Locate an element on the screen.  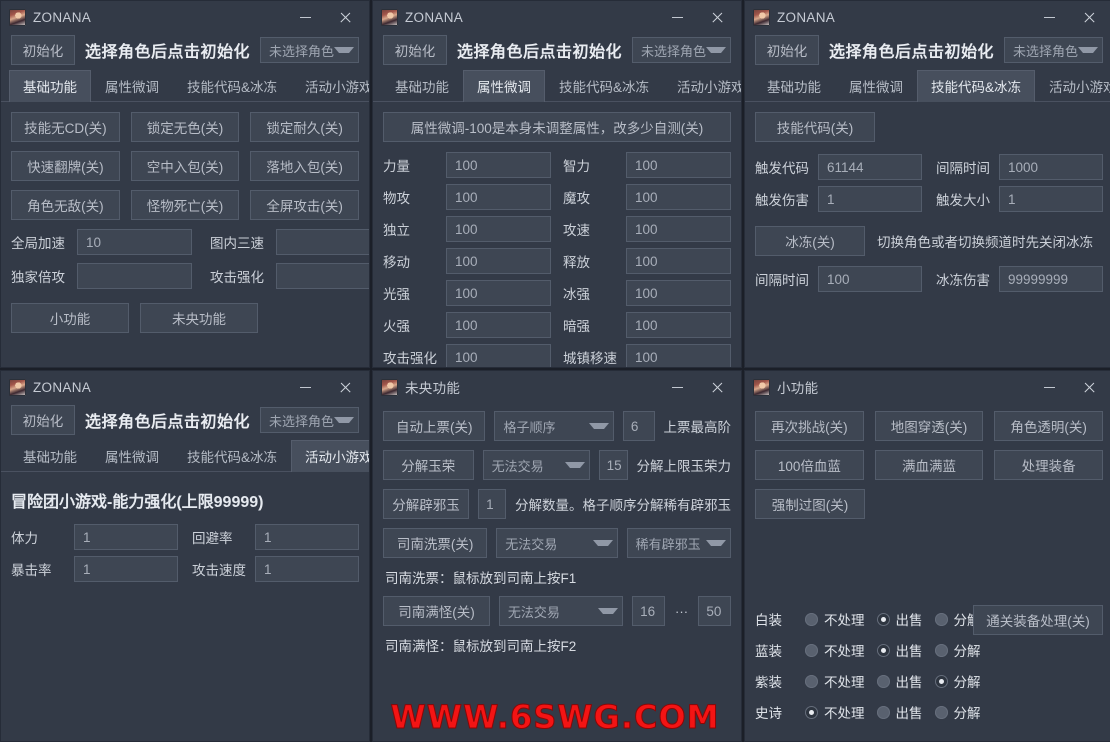
radio-epic-sell: 出售 is located at coordinates (899, 712).